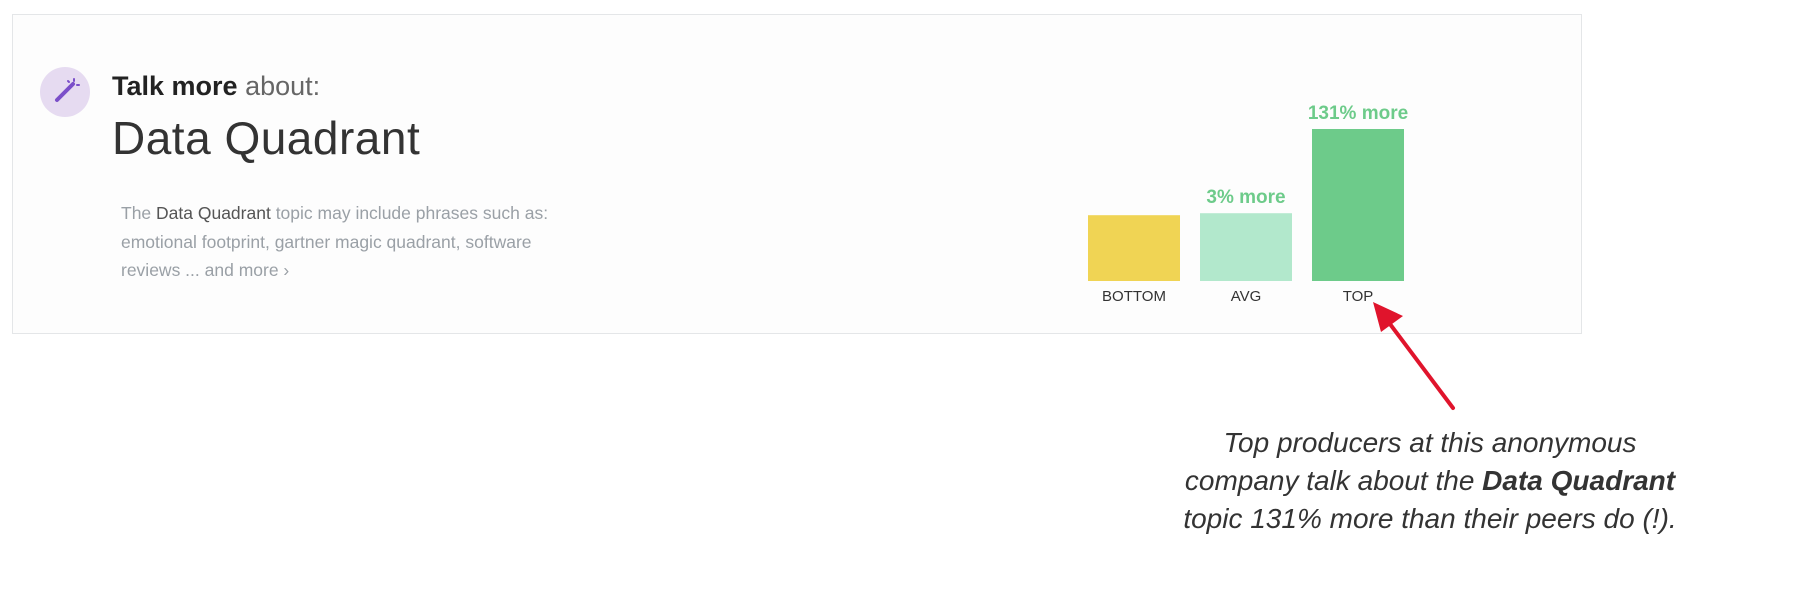  What do you see at coordinates (247, 270) in the screenshot?
I see `and-more-link: and more ›` at bounding box center [247, 270].